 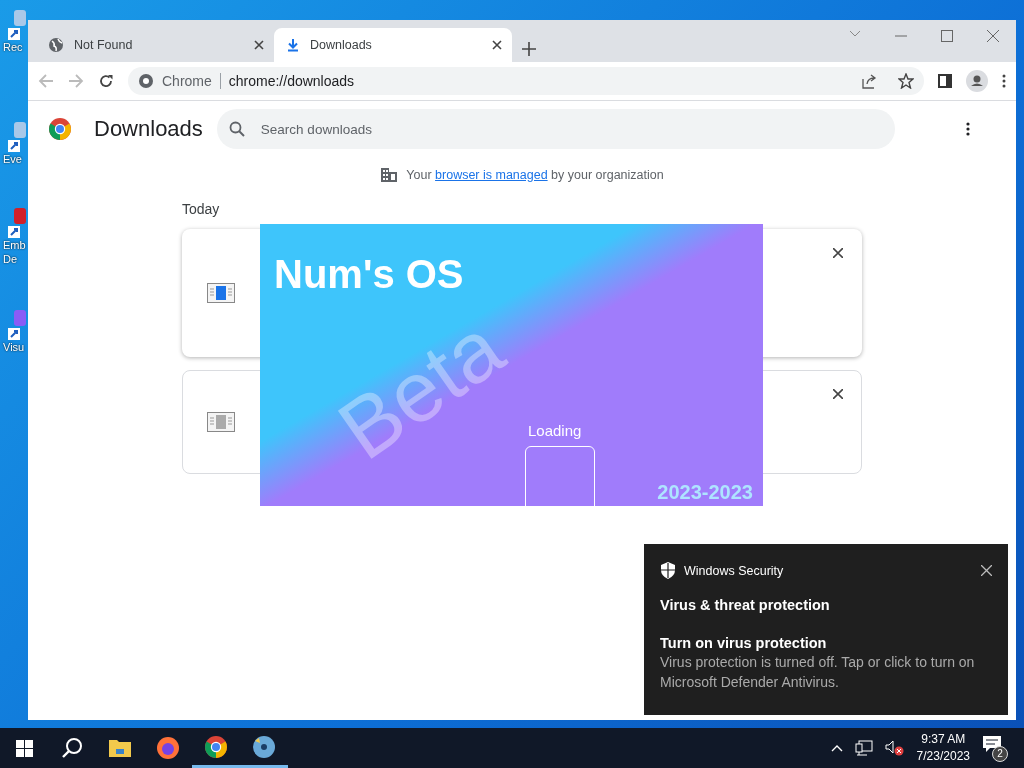 I want to click on desktop-icon-label: Rec, so click(x=12, y=47).